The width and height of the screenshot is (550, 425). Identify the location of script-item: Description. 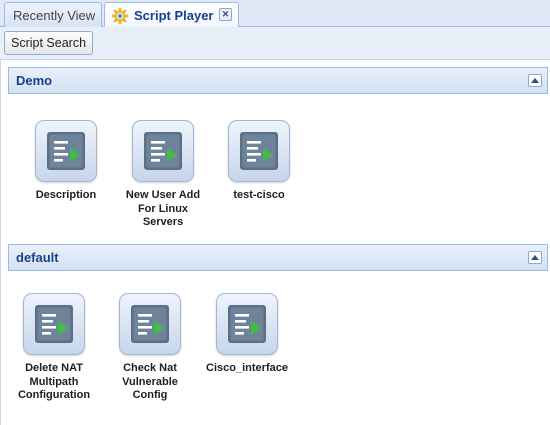
(66, 161).